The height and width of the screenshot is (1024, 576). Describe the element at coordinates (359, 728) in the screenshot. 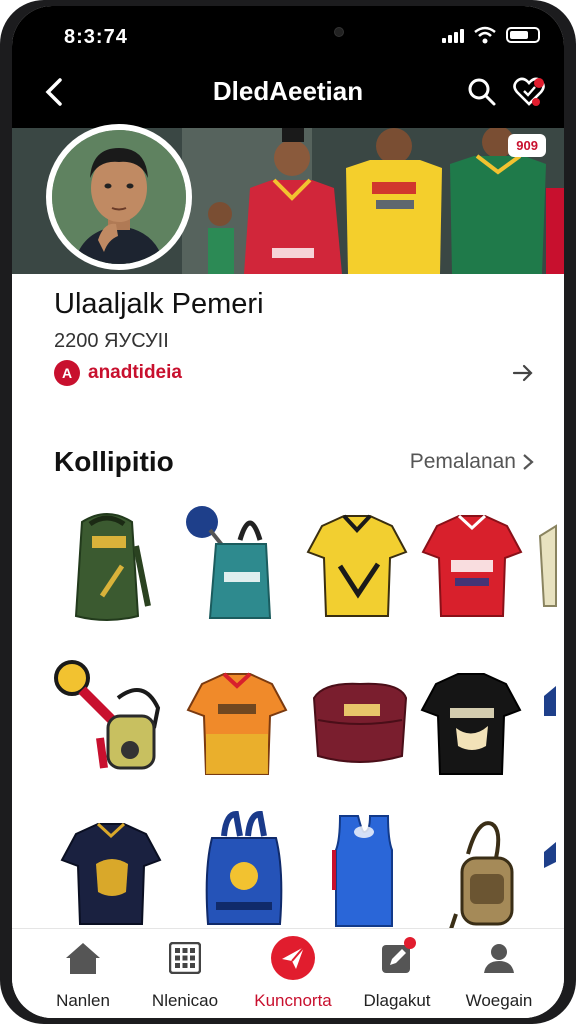

I see `product-maroon-waist-bag` at that location.